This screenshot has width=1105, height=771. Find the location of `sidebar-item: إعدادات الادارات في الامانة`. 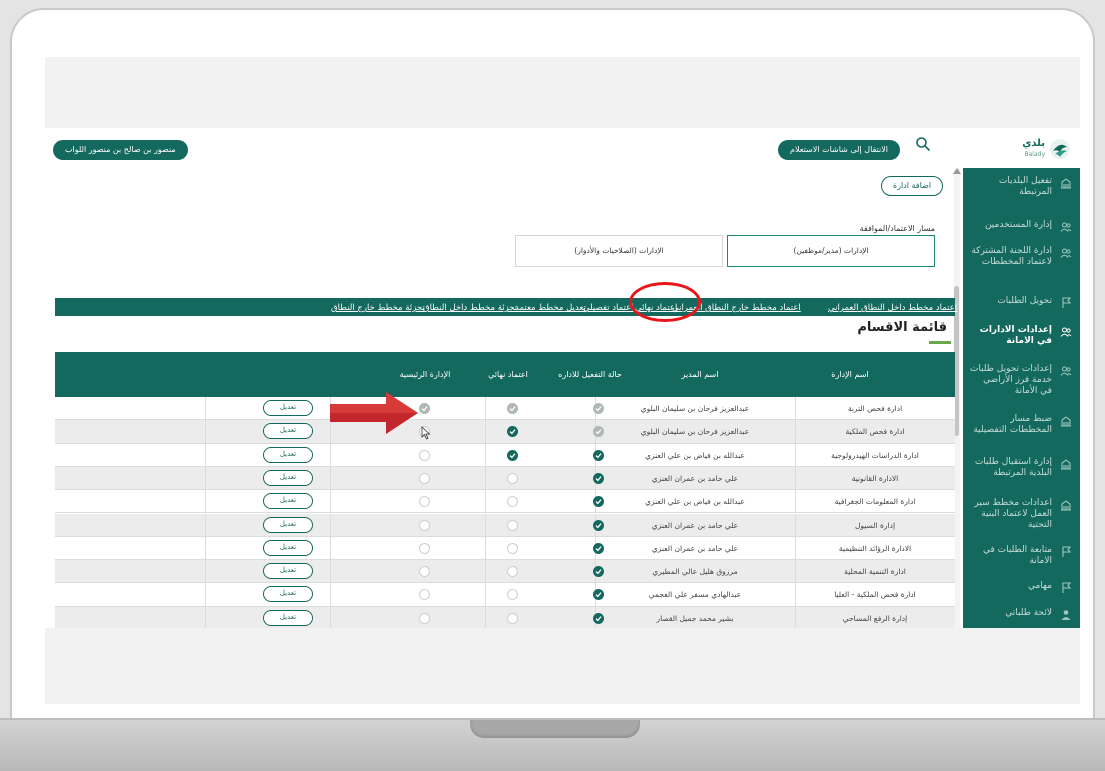

sidebar-item: إعدادات الادارات في الامانة is located at coordinates (1021, 336).